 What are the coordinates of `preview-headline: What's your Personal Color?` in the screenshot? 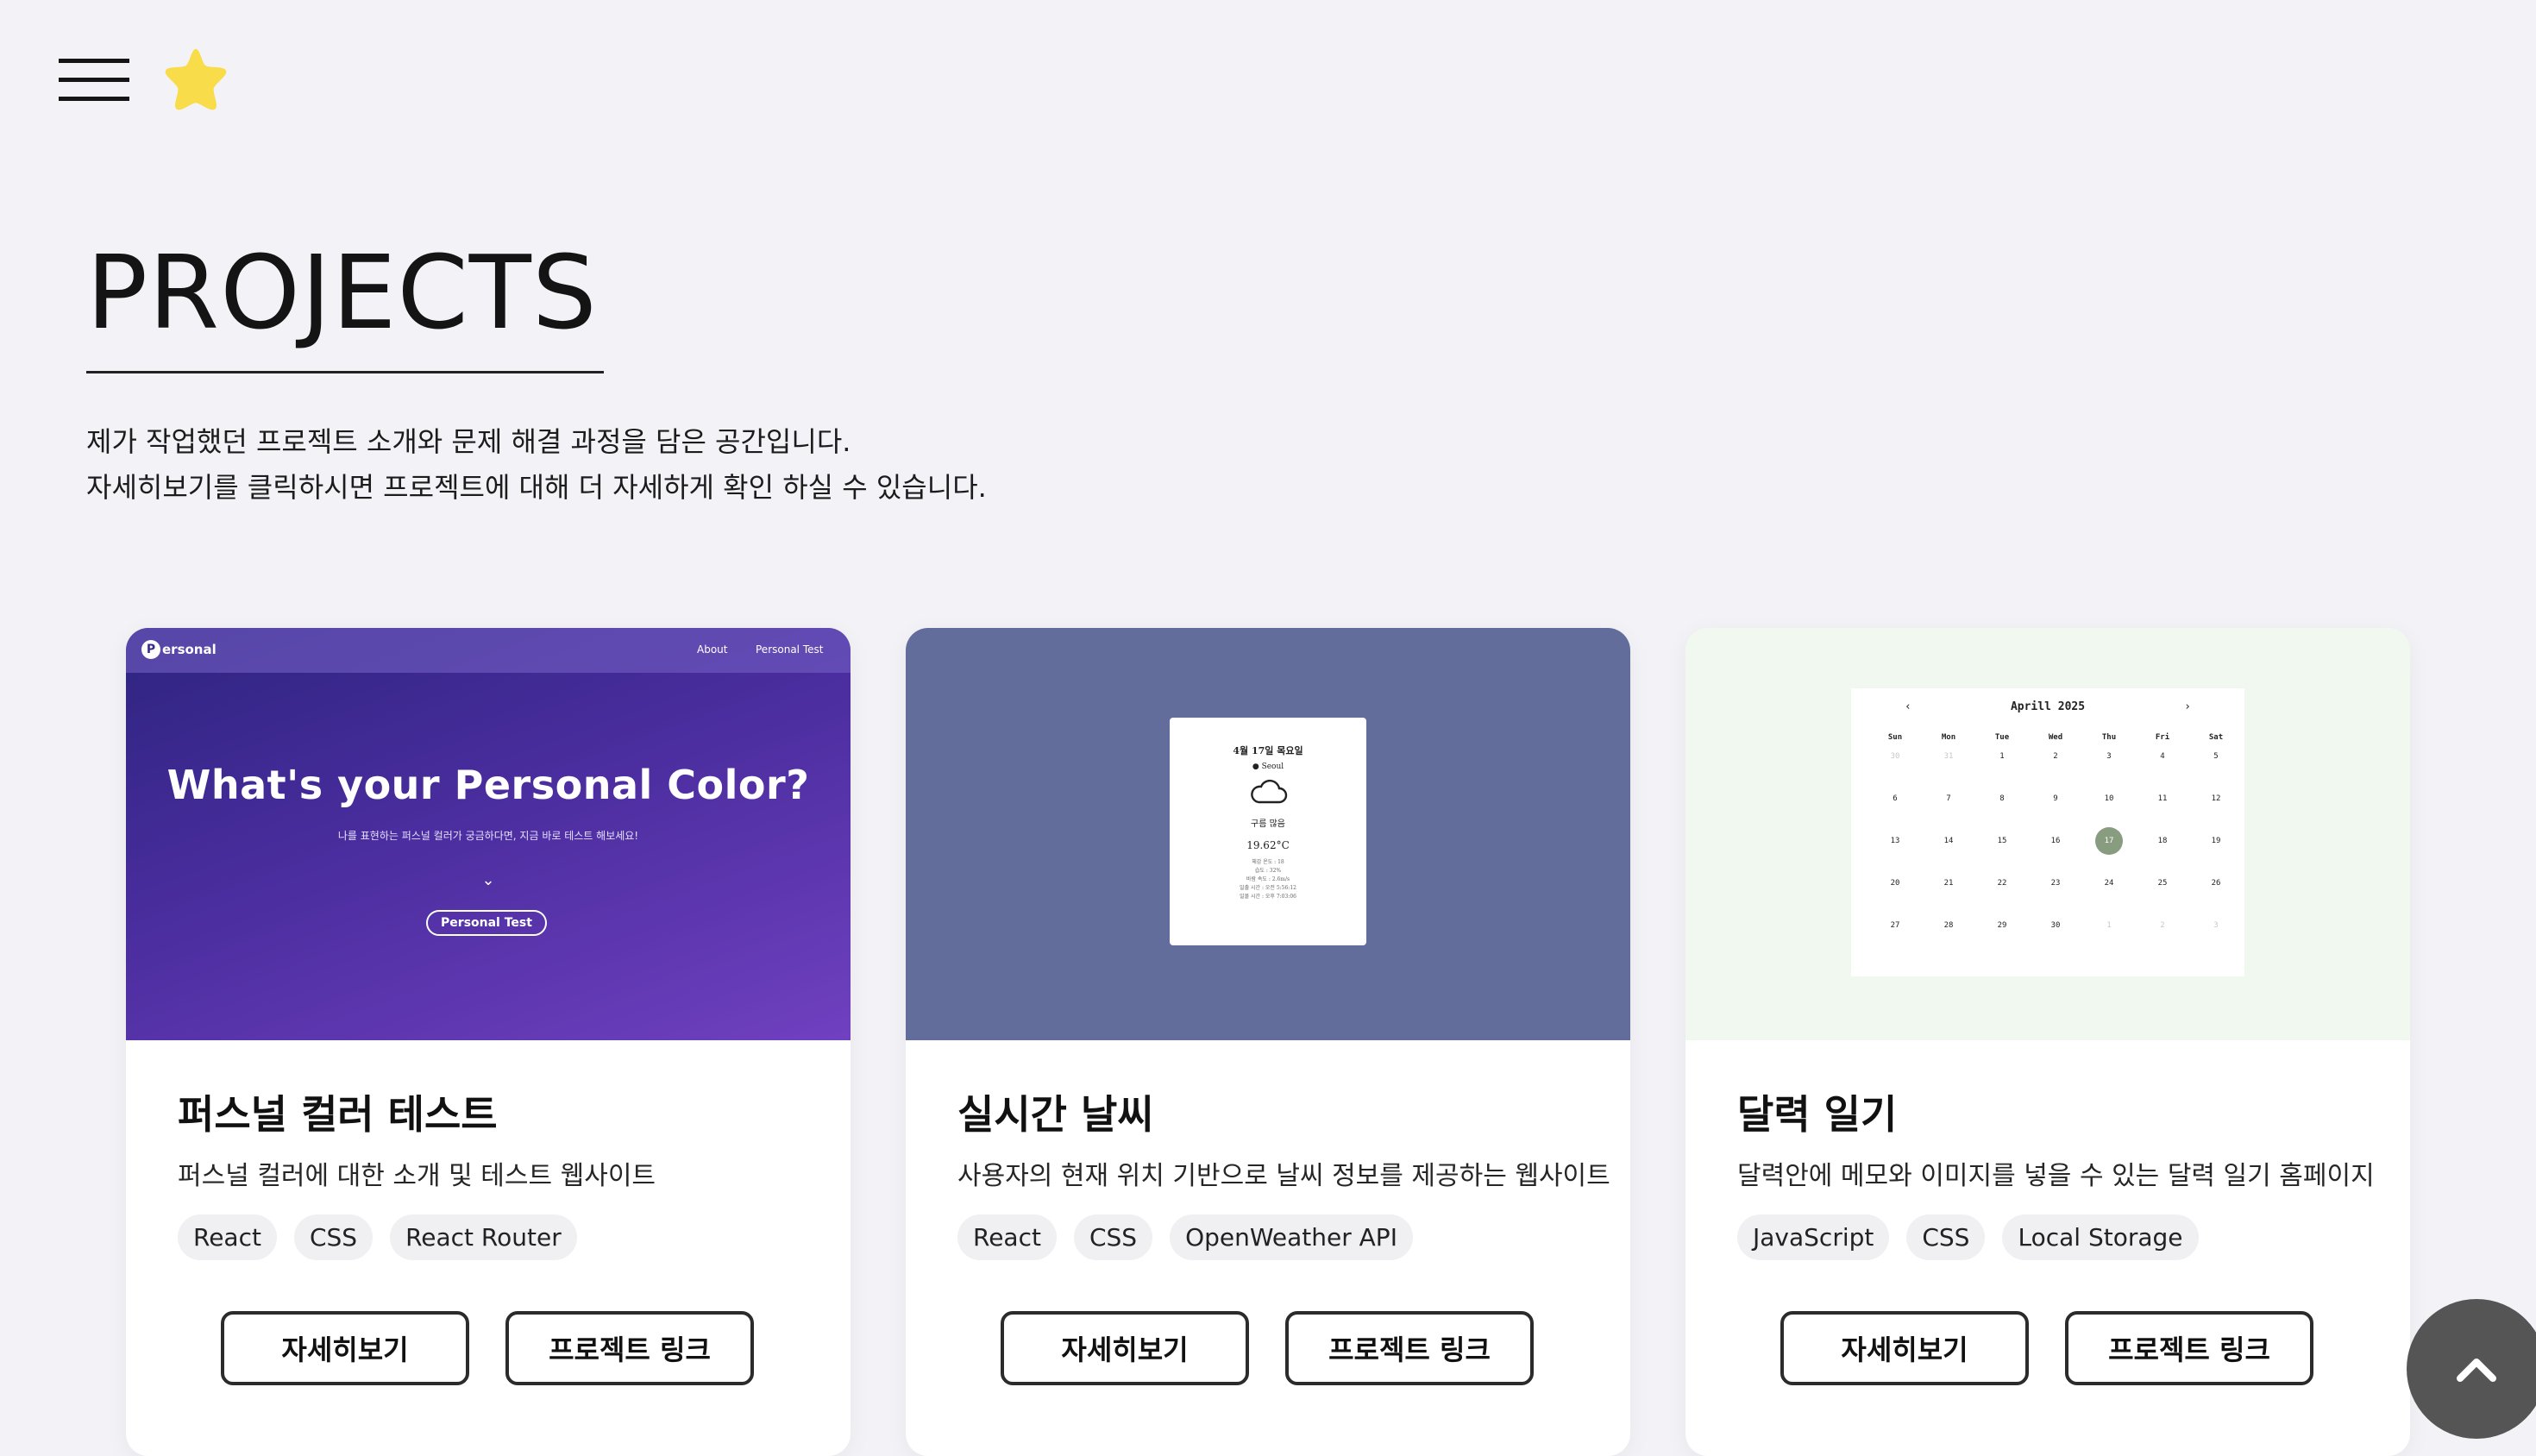 It's located at (488, 785).